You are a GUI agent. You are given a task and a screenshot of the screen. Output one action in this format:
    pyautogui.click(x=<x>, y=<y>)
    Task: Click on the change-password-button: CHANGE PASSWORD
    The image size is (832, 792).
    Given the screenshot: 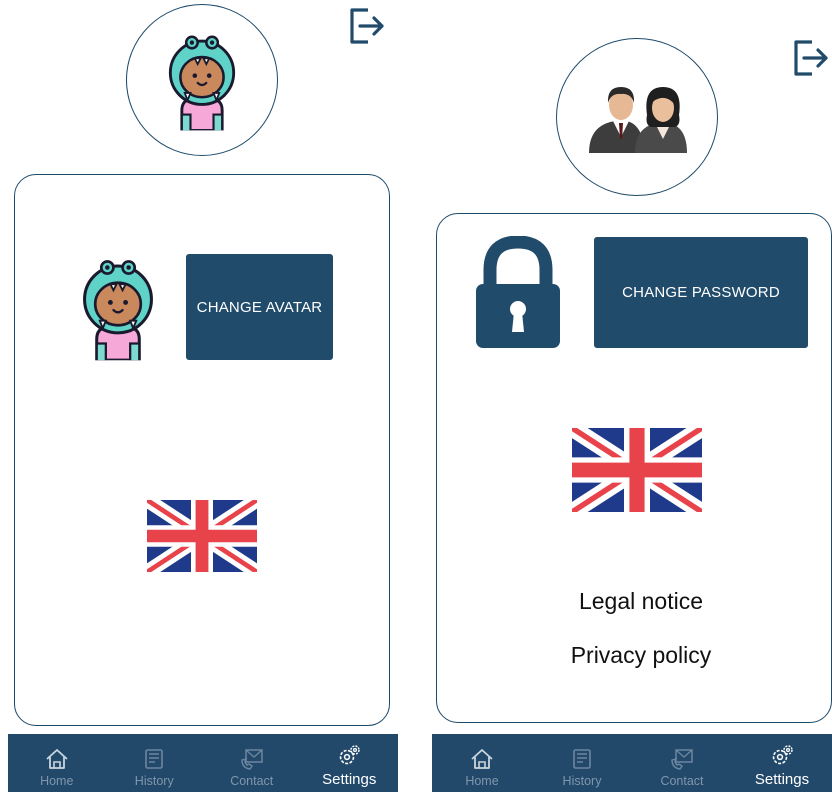 What is the action you would take?
    pyautogui.click(x=701, y=292)
    